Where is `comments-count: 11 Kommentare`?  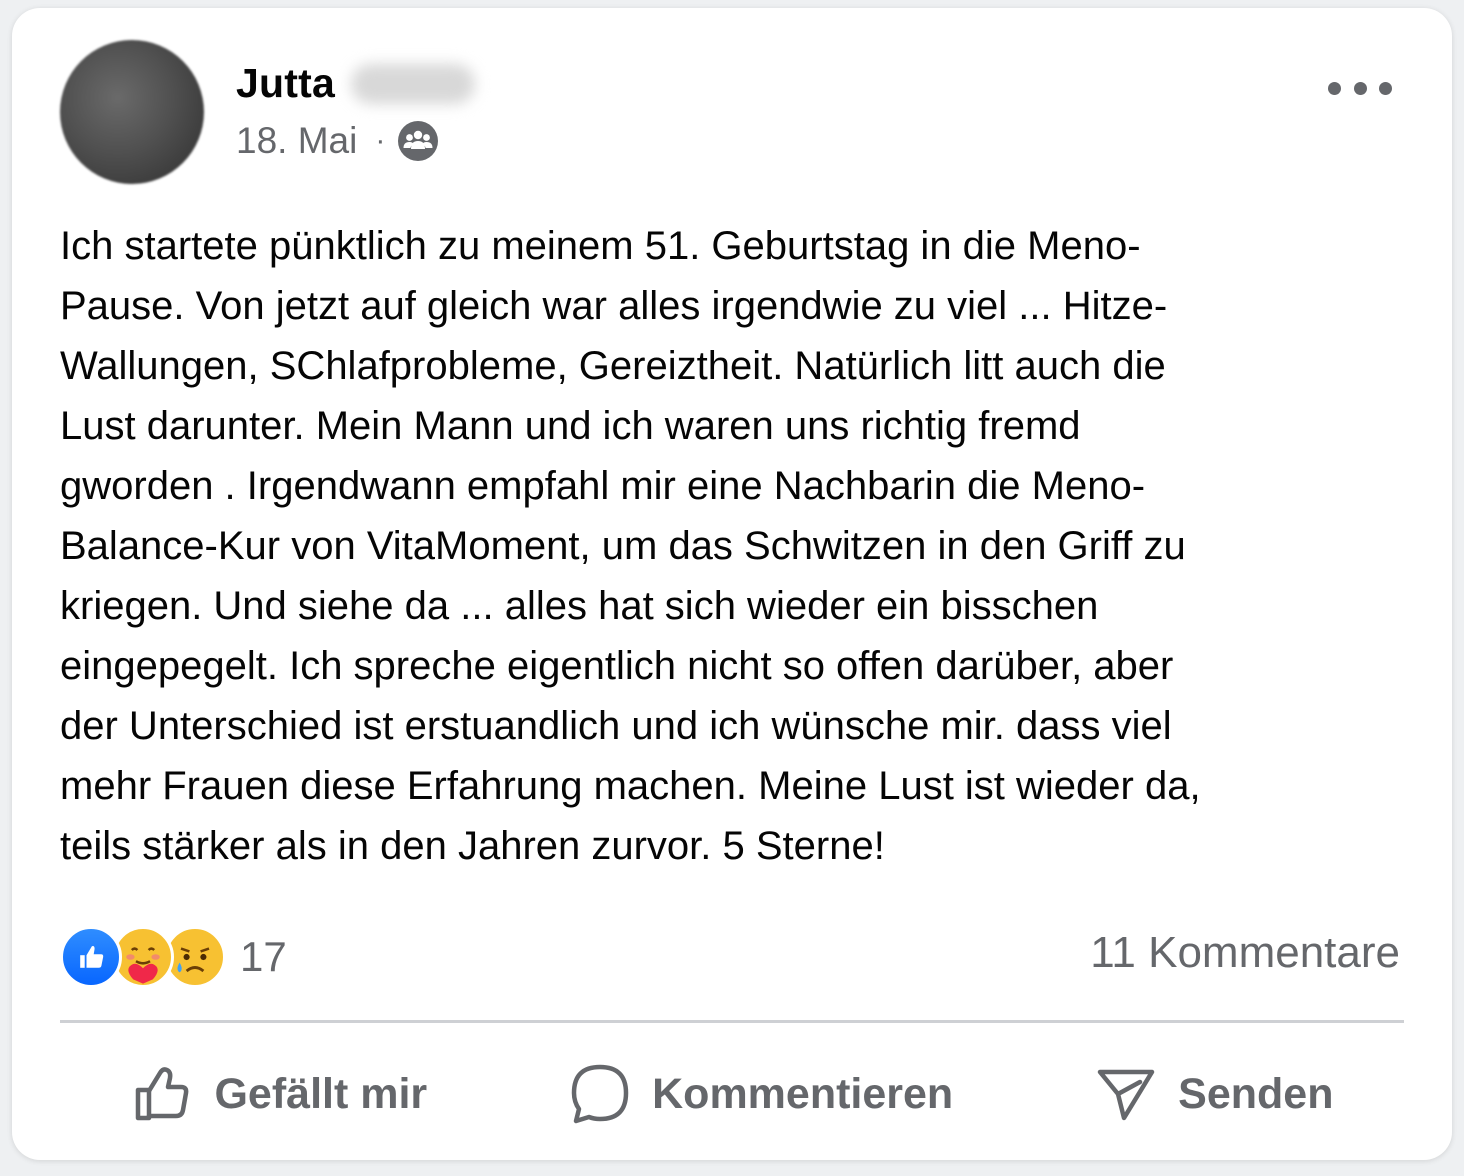 comments-count: 11 Kommentare is located at coordinates (1245, 953).